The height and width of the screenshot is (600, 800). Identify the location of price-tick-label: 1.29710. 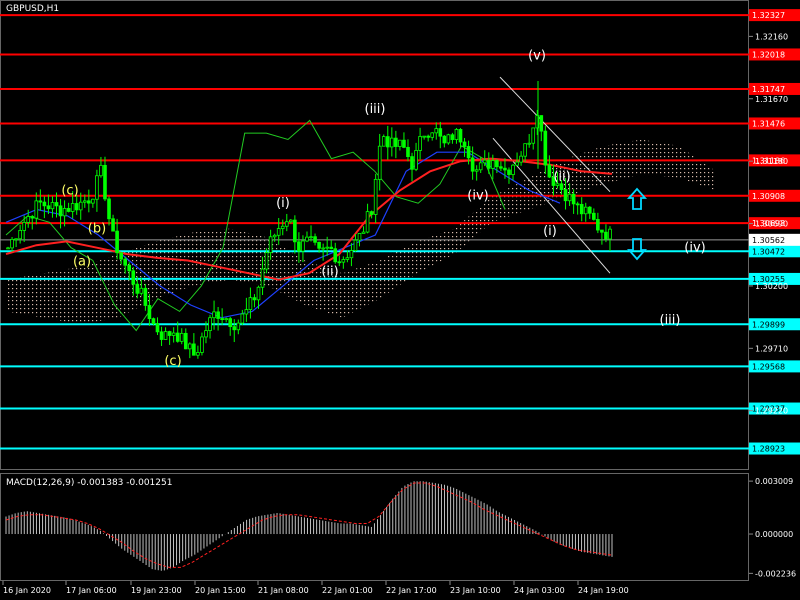
(771, 348).